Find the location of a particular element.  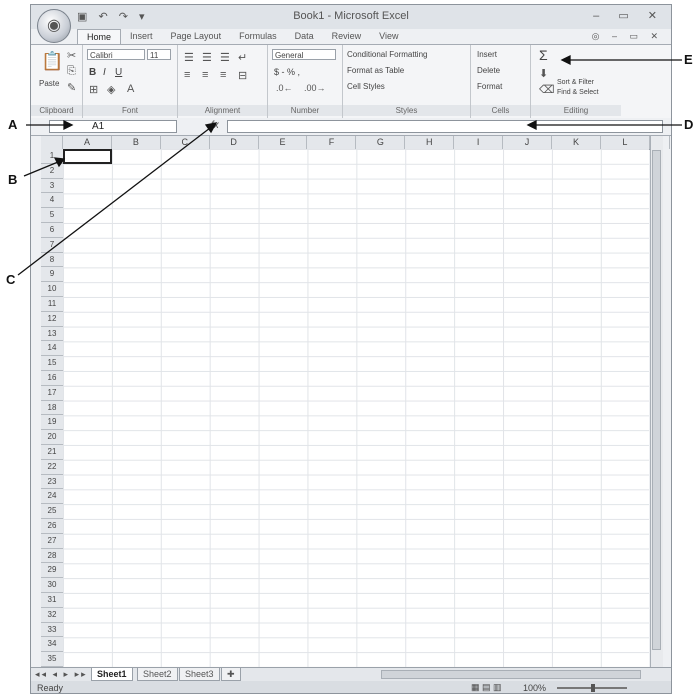

callout-c-line is located at coordinates (114, 201).